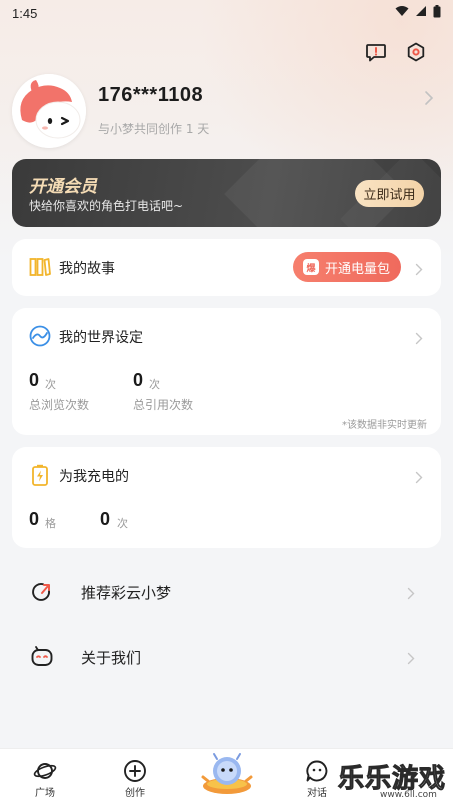 The width and height of the screenshot is (453, 805). Describe the element at coordinates (49, 111) in the screenshot. I see `avatar` at that location.